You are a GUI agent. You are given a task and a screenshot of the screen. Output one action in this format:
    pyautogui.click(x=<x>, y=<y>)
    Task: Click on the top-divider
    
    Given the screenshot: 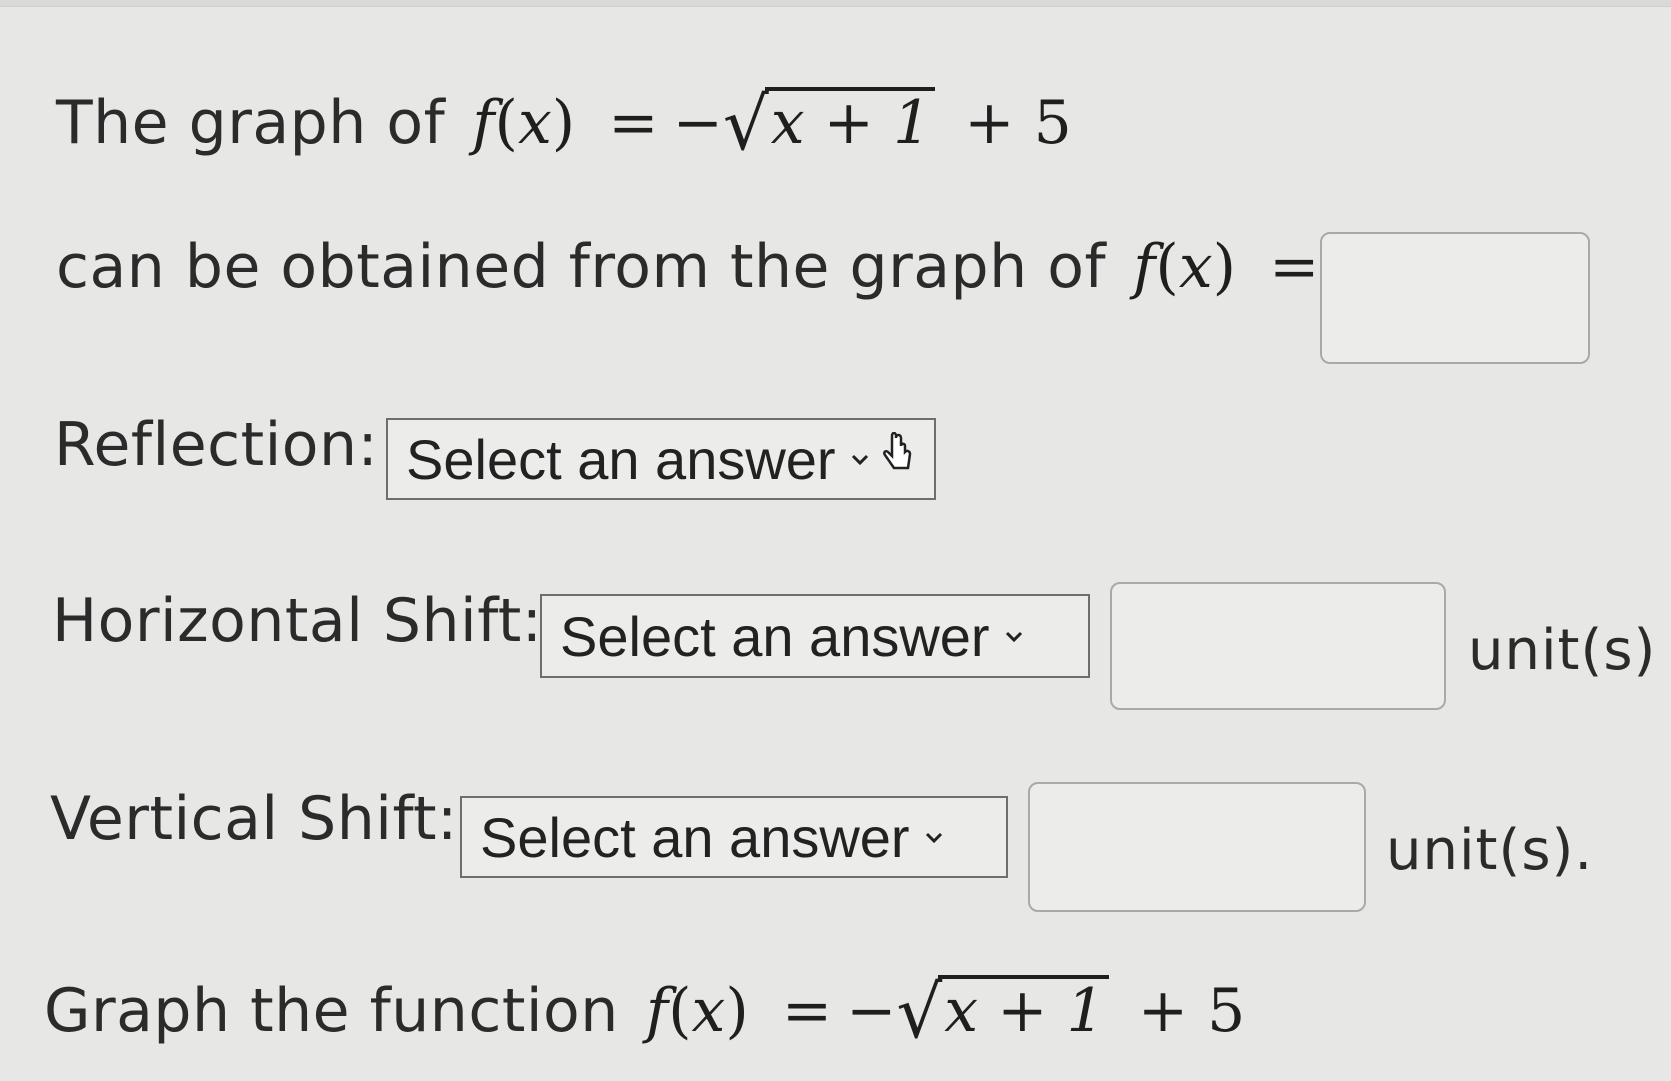 What is the action you would take?
    pyautogui.click(x=835, y=3)
    